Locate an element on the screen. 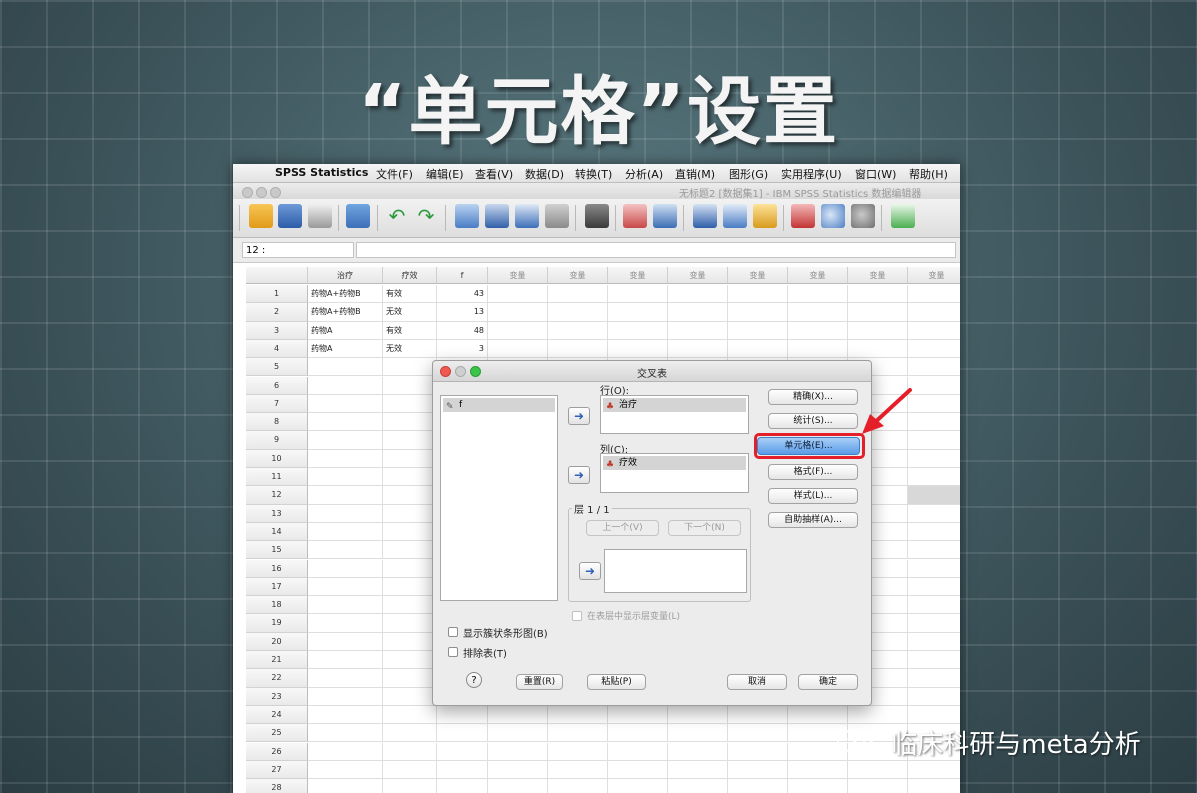  grid-cell: 43 is located at coordinates (462, 294).